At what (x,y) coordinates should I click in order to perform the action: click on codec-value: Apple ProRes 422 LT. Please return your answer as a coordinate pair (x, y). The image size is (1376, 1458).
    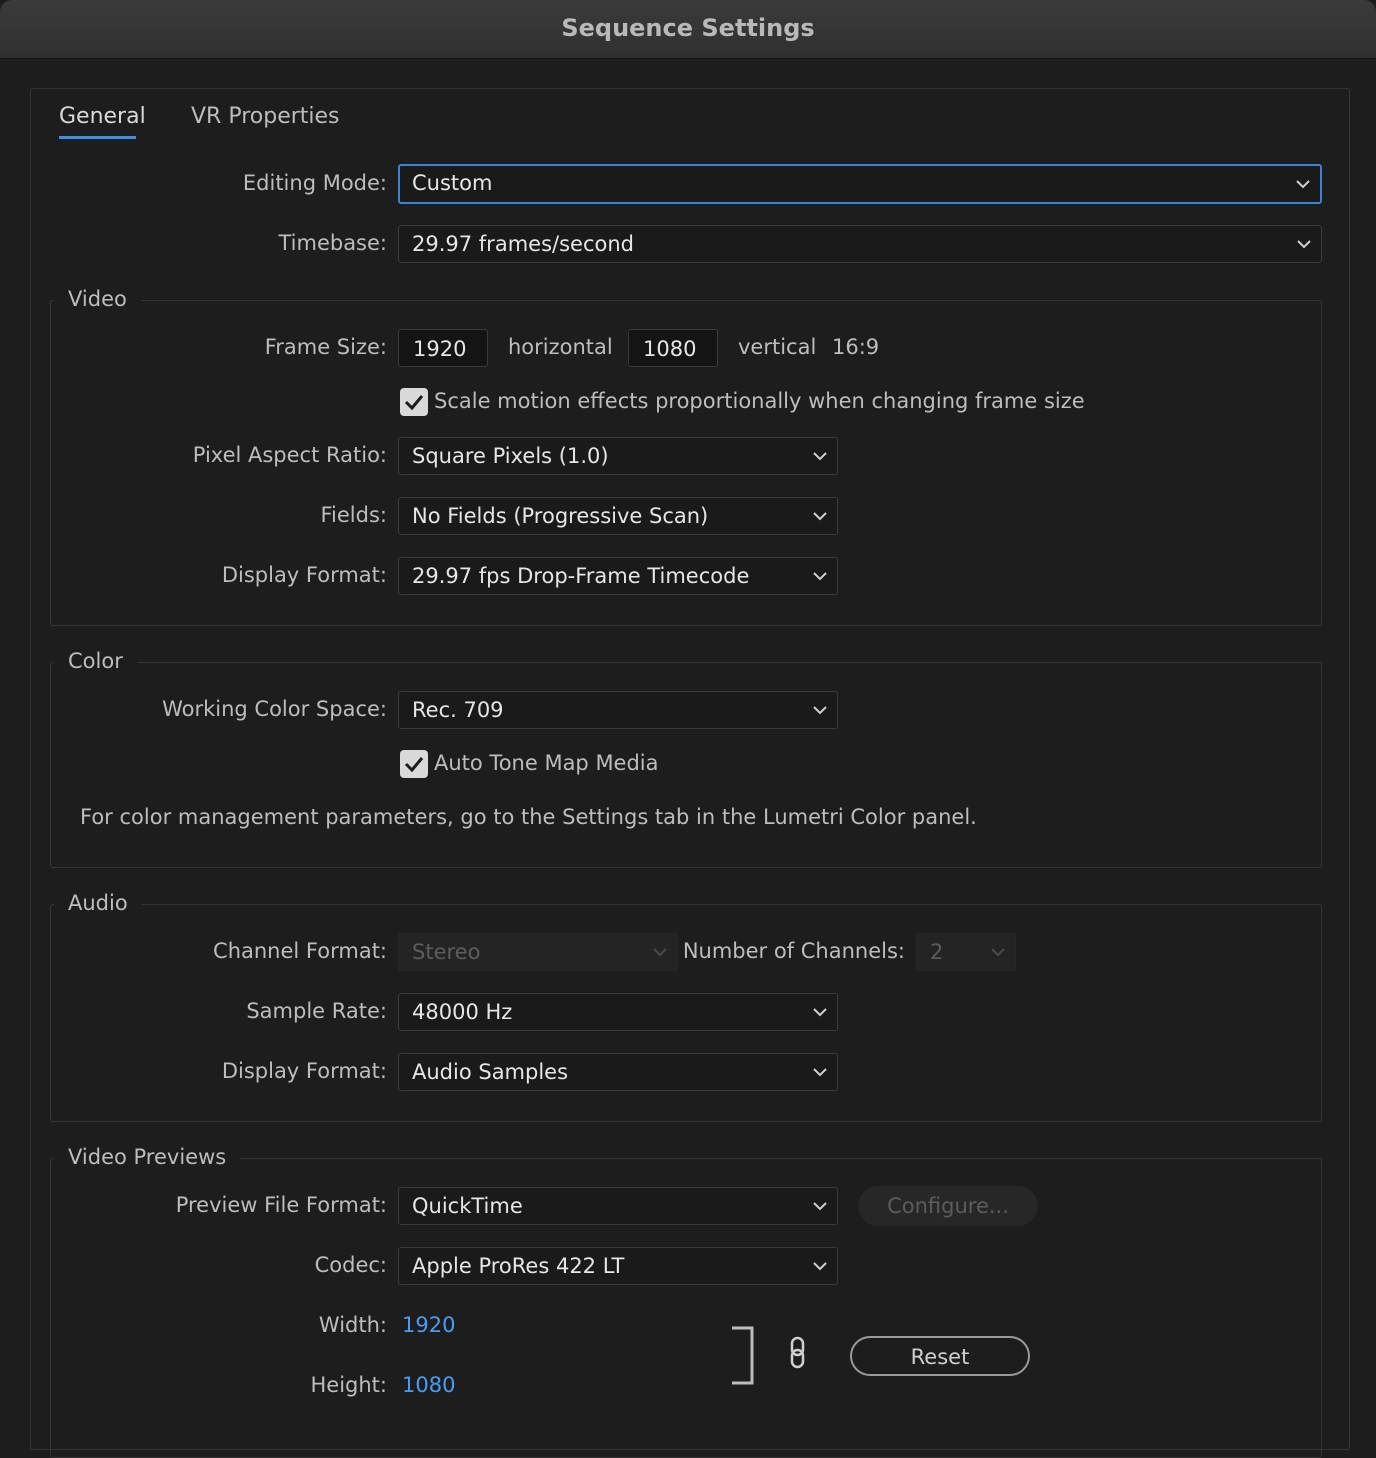
    Looking at the image, I should click on (518, 1266).